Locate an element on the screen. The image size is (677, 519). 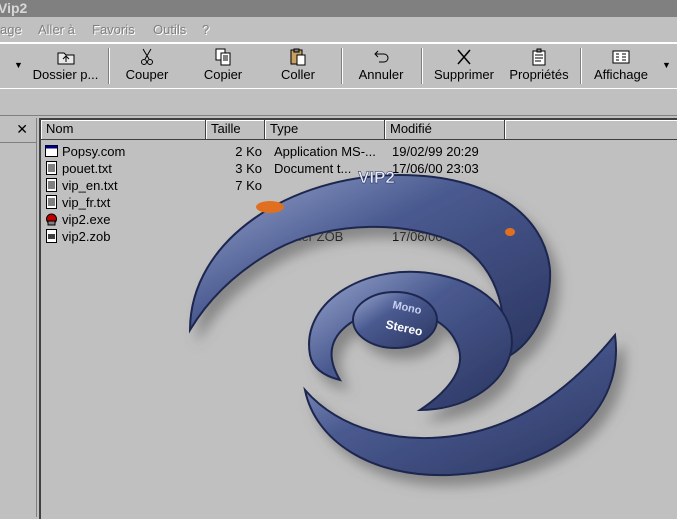
properties-icon is located at coordinates (539, 57).